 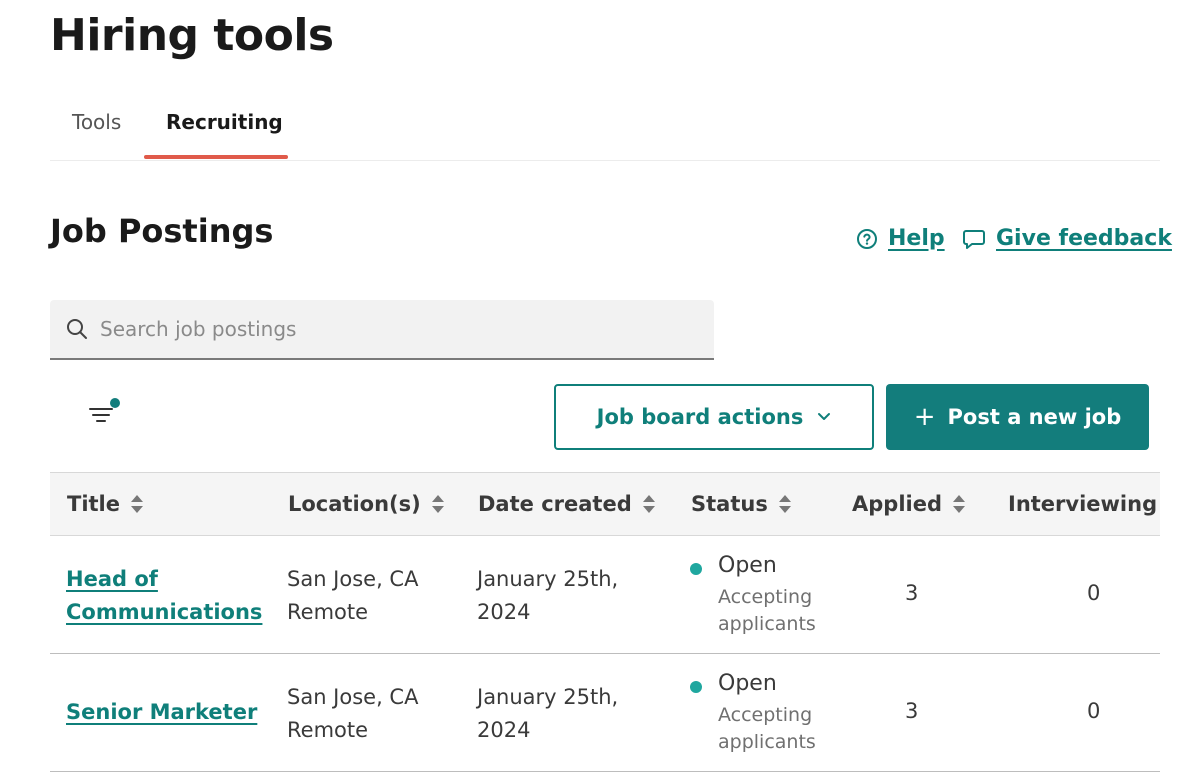 What do you see at coordinates (224, 122) in the screenshot?
I see `tab-recruiting: Recruiting` at bounding box center [224, 122].